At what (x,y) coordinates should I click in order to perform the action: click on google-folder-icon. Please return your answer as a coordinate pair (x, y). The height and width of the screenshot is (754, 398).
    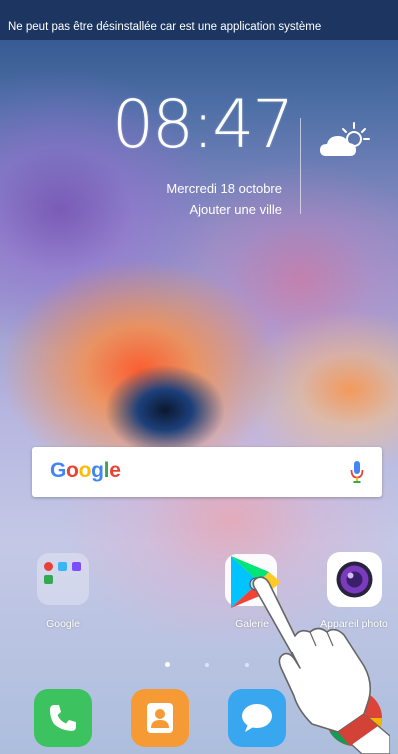
    Looking at the image, I should click on (63, 579).